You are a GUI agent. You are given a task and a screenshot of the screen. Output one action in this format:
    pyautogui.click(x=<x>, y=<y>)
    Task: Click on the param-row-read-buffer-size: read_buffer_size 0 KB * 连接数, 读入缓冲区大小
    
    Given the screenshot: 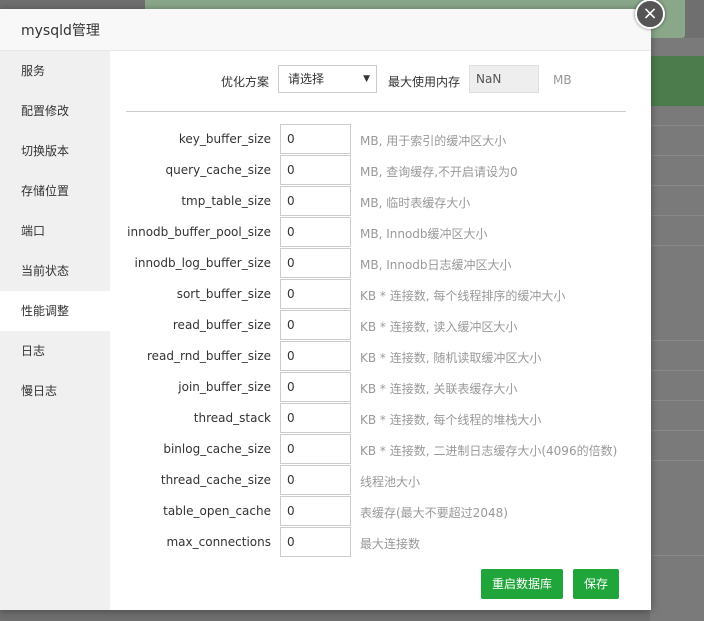 What is the action you would take?
    pyautogui.click(x=380, y=325)
    